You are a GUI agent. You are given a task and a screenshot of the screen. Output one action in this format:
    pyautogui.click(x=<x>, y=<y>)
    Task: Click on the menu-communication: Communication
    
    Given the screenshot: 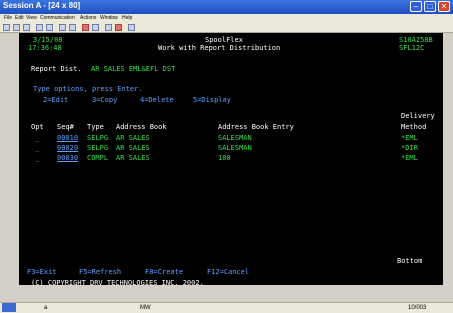 What is the action you would take?
    pyautogui.click(x=57, y=18)
    